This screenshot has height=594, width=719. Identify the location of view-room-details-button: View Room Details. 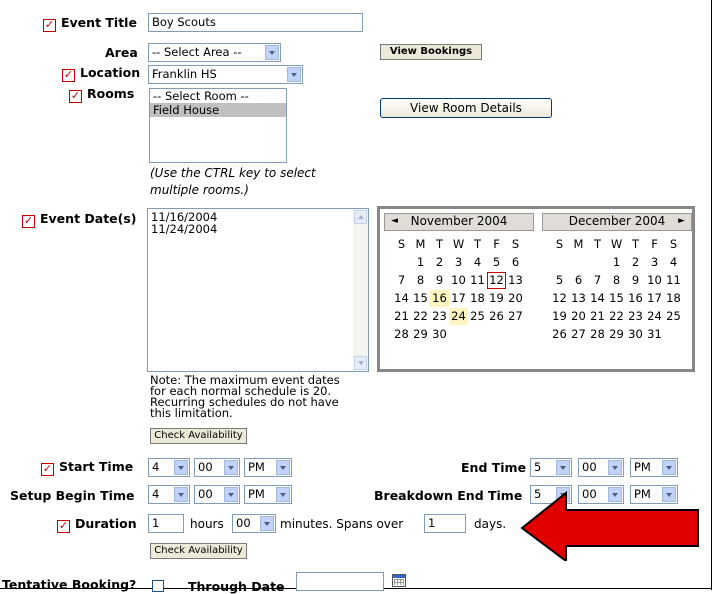
(466, 108).